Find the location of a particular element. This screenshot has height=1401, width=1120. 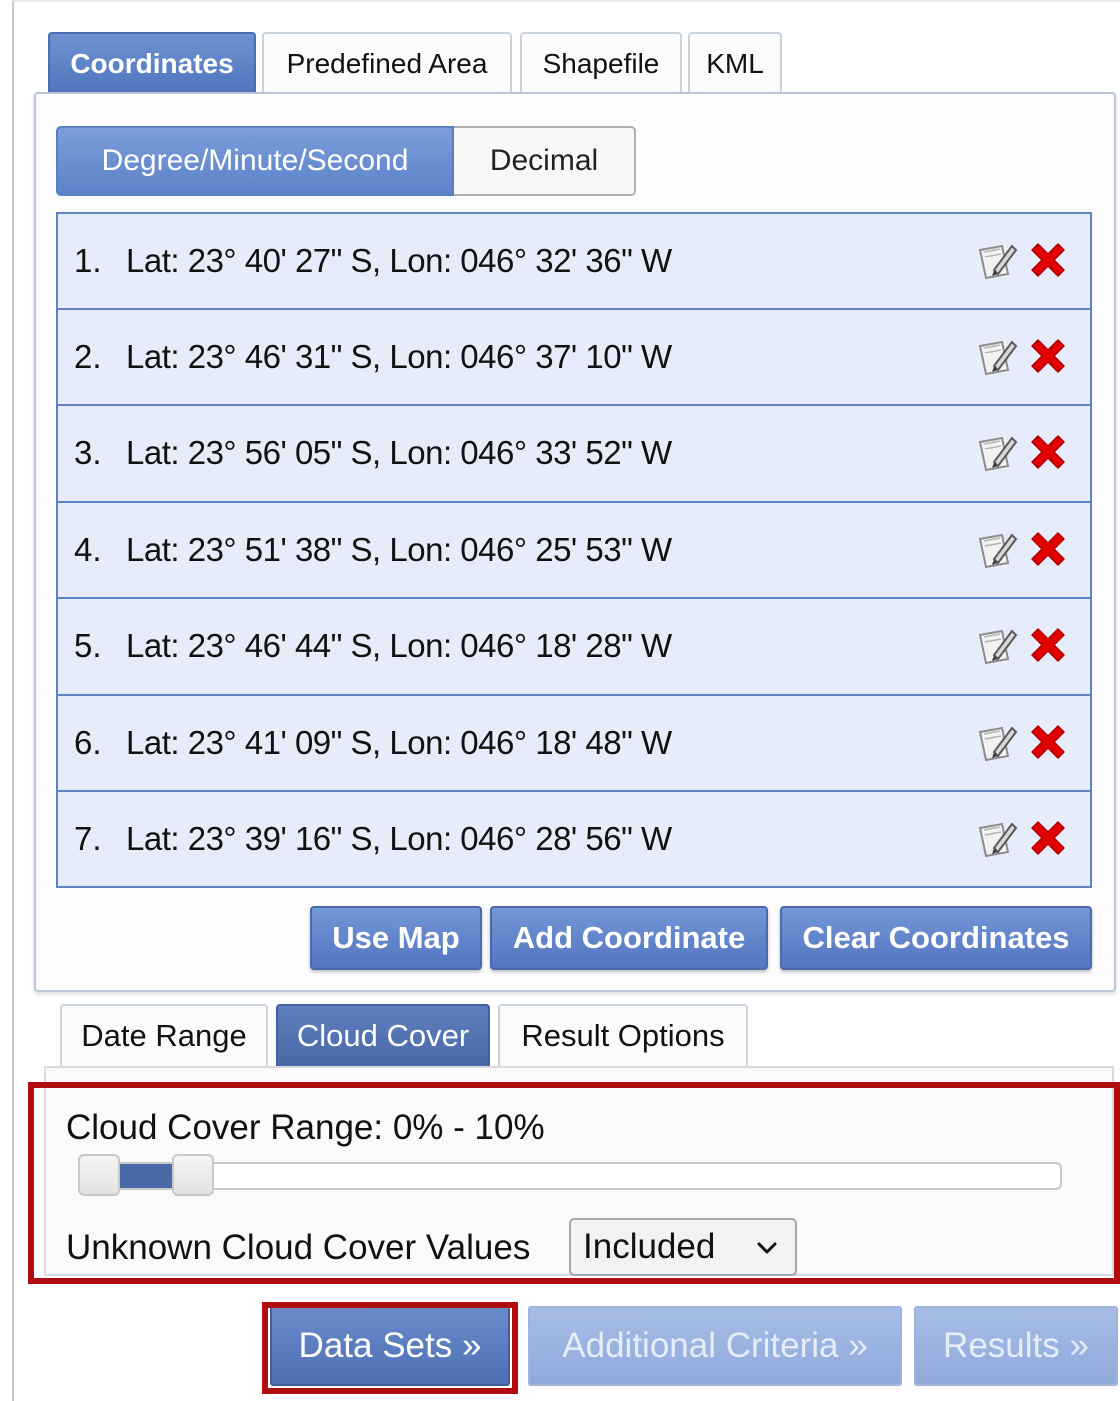

coordinate-text: Lat: 23° 56' 05" S, Lon: 046° 33' 52" W is located at coordinates (399, 453).